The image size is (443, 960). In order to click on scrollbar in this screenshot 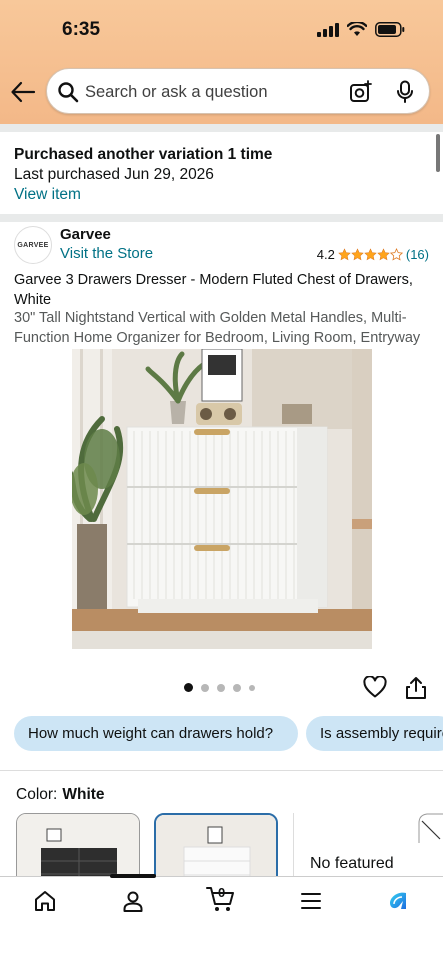, I will do `click(438, 153)`.